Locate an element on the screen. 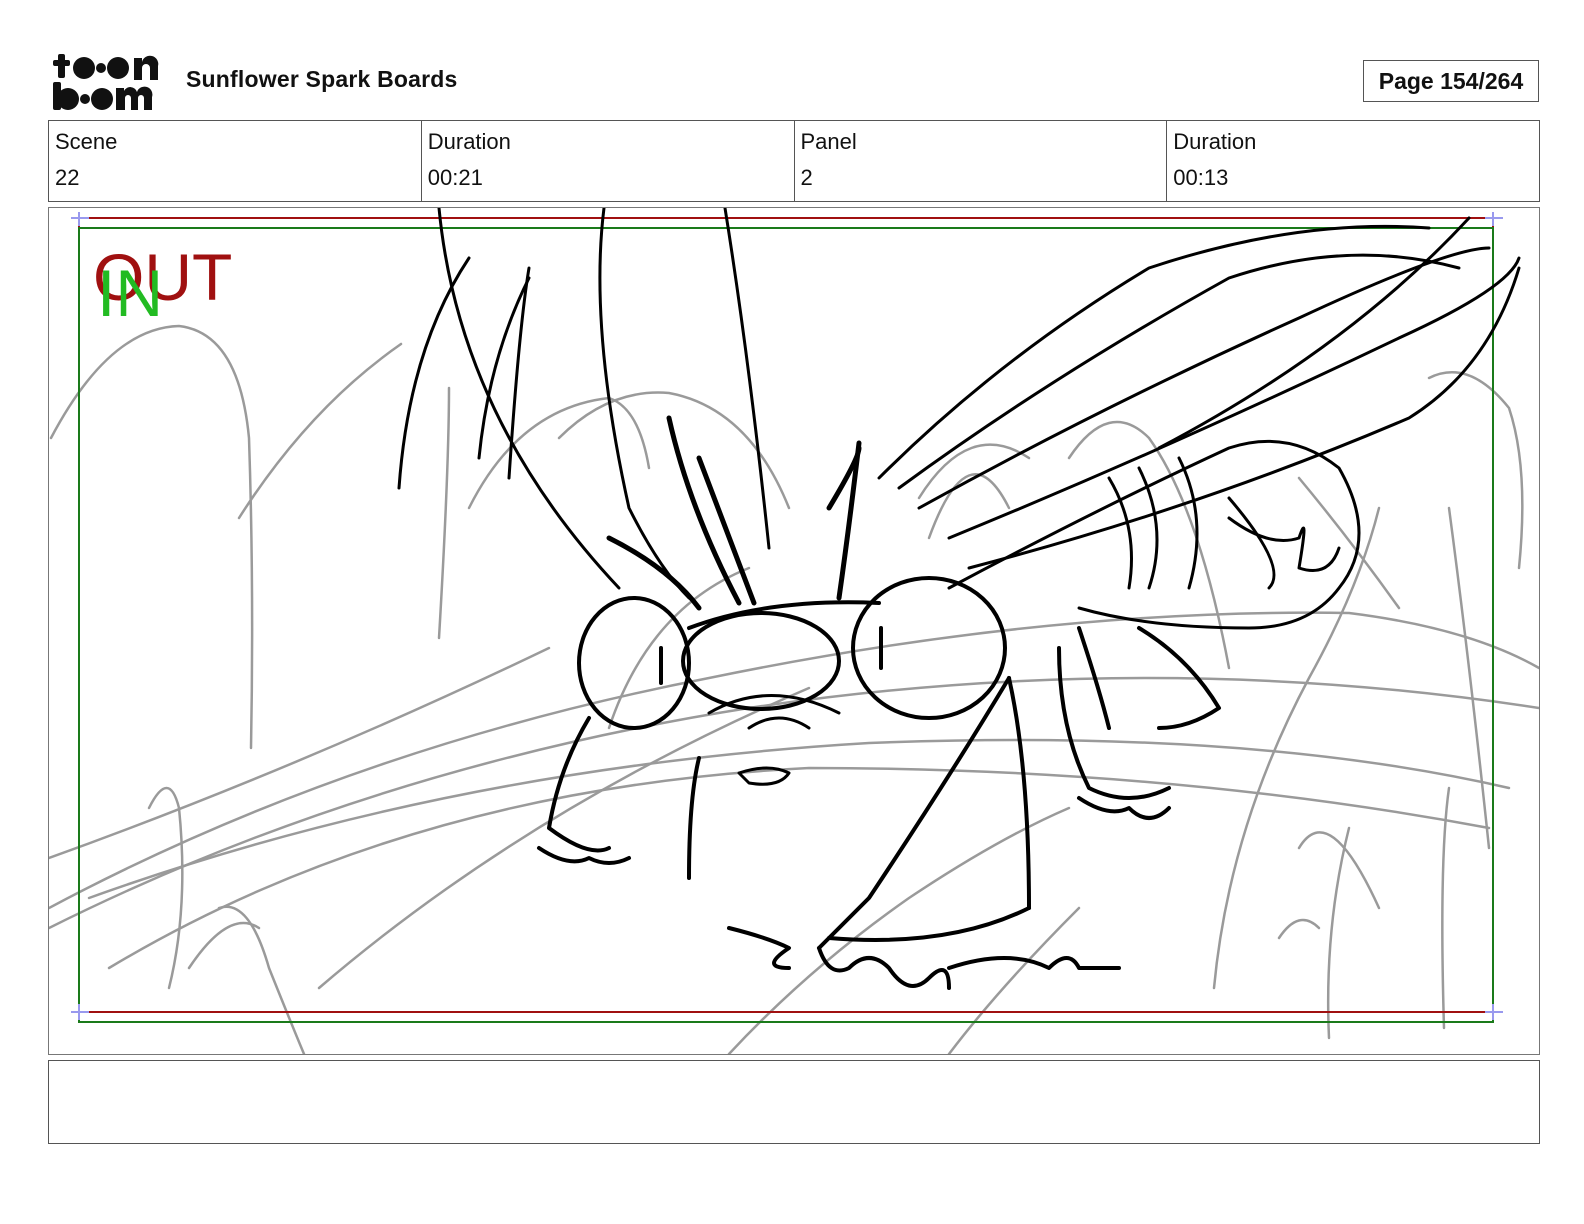 This screenshot has height=1224, width=1584. scene-duration-value: 00:21 is located at coordinates (455, 177).